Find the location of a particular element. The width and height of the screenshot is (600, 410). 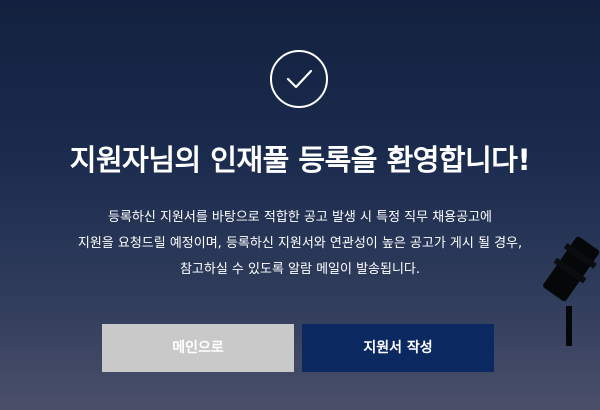

main-page-button: 메인으로 is located at coordinates (198, 348).